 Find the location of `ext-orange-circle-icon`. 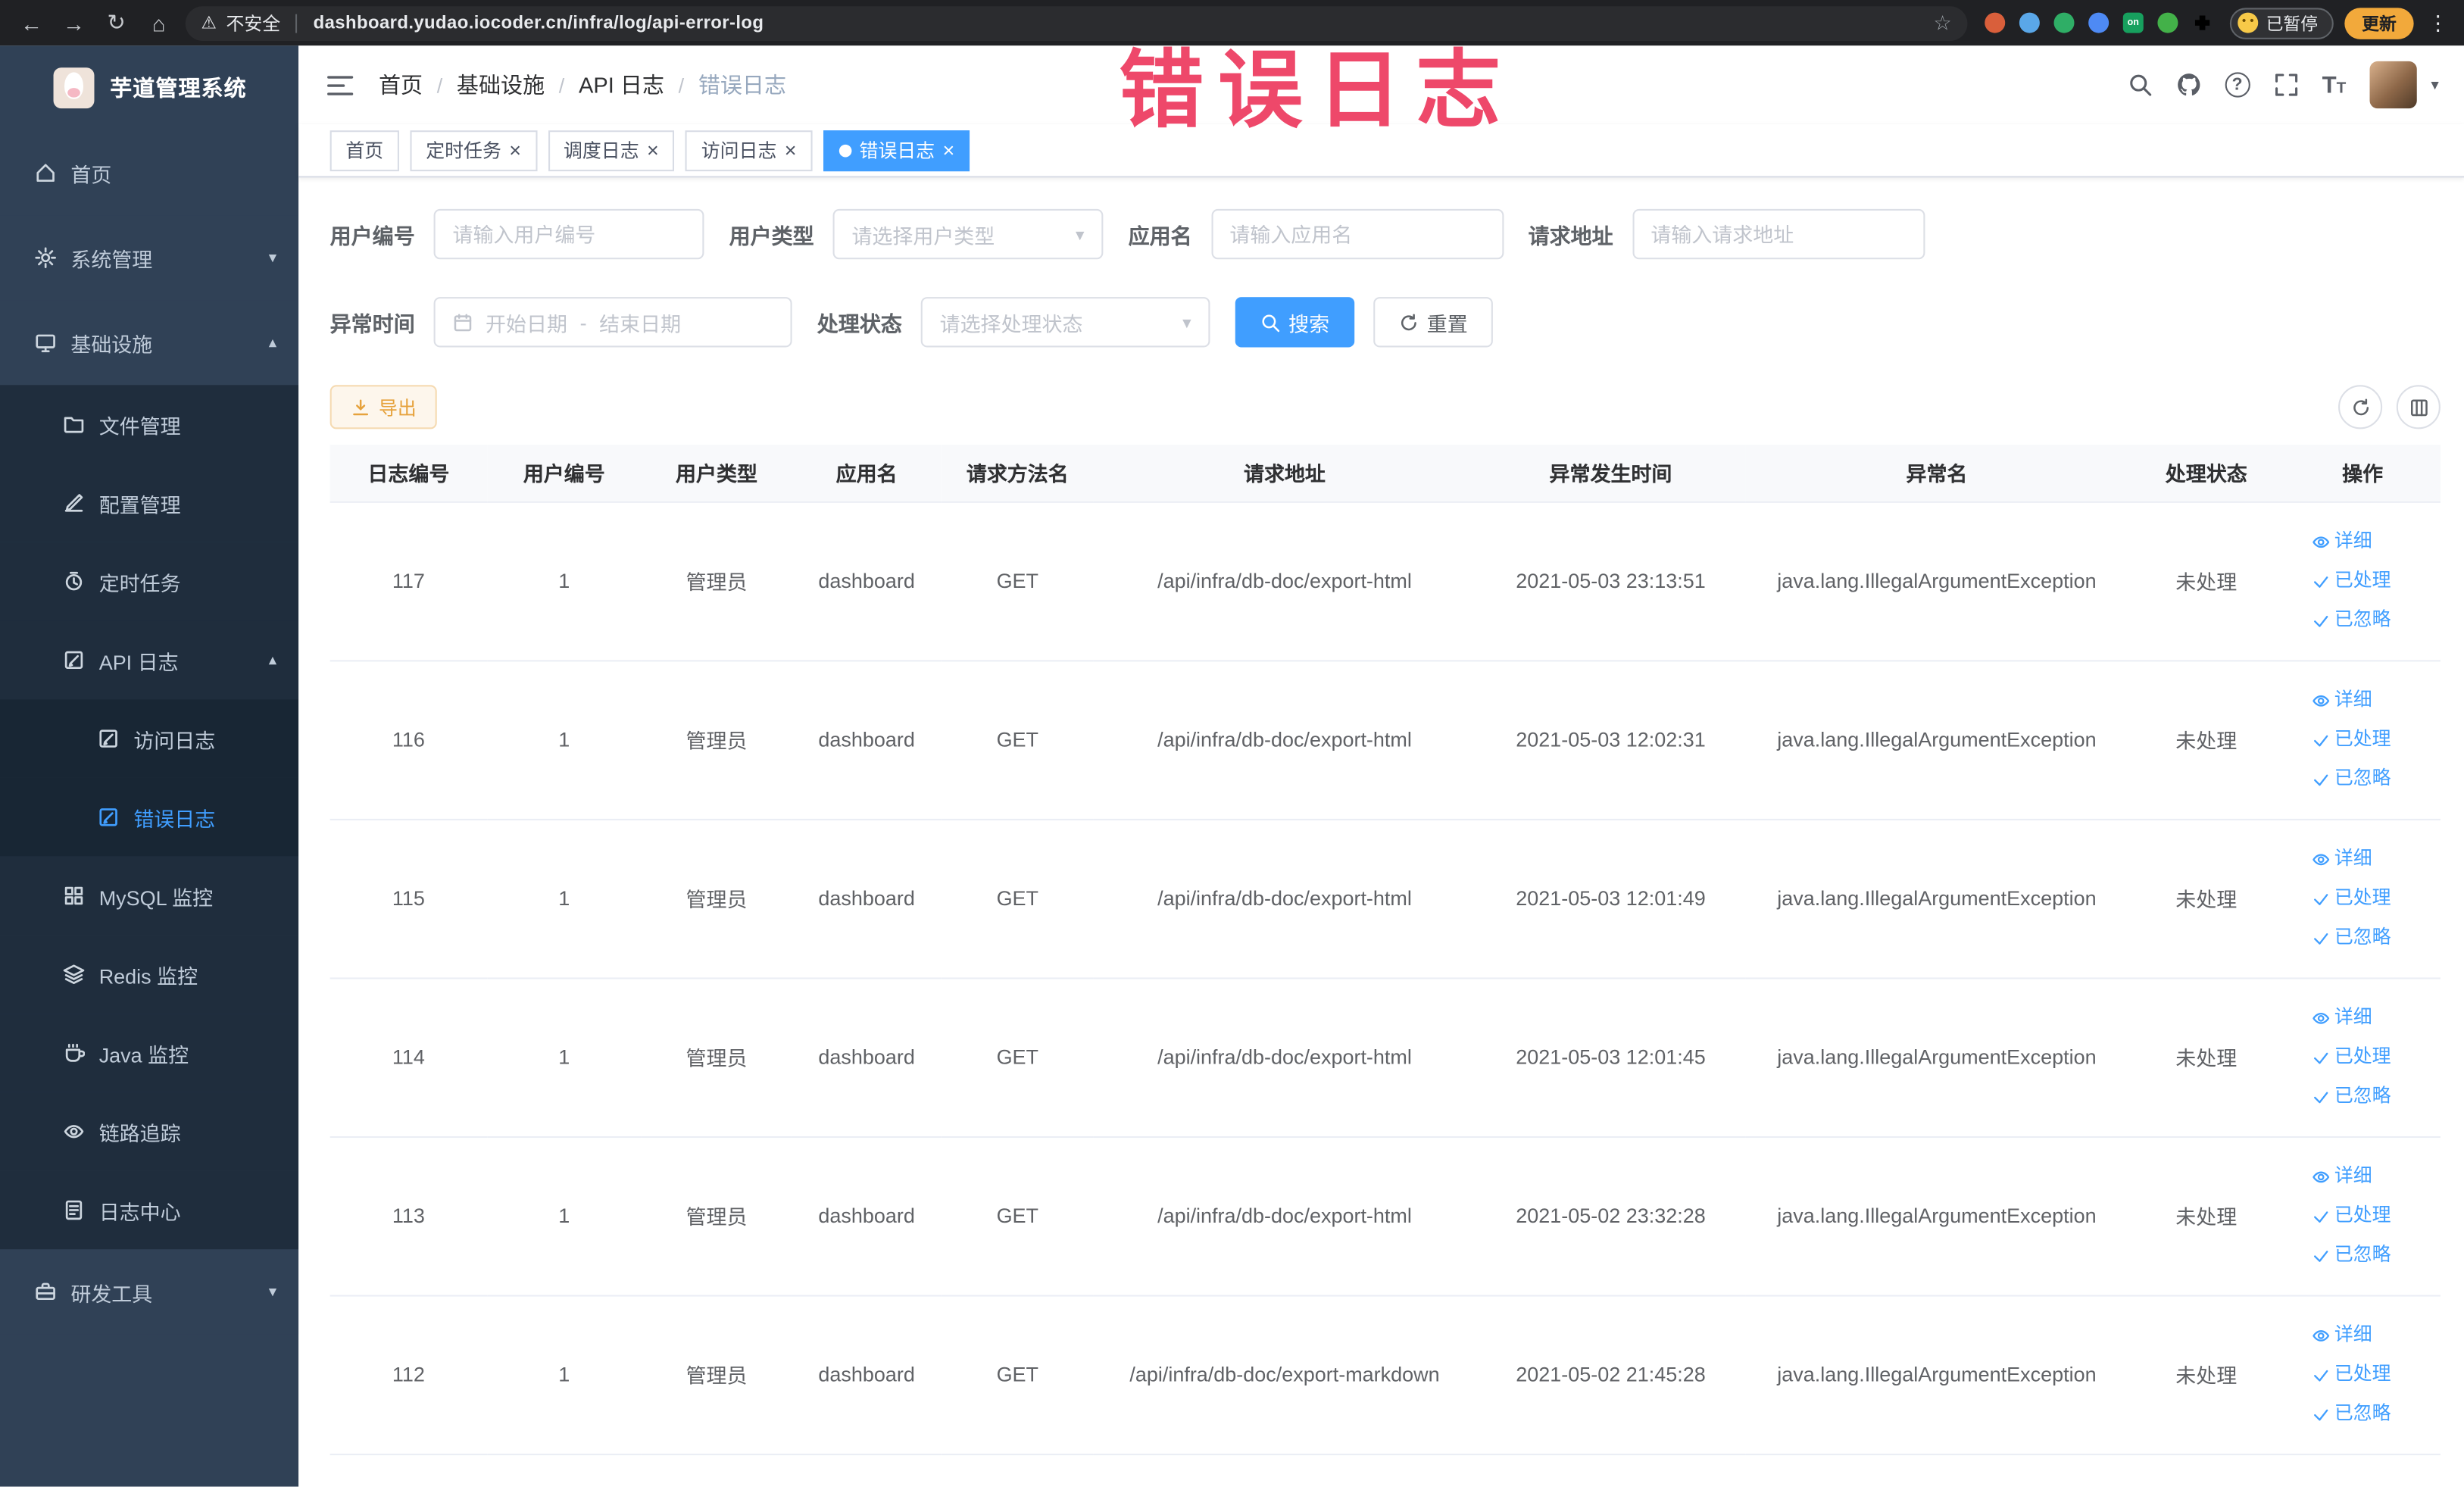

ext-orange-circle-icon is located at coordinates (1995, 22).